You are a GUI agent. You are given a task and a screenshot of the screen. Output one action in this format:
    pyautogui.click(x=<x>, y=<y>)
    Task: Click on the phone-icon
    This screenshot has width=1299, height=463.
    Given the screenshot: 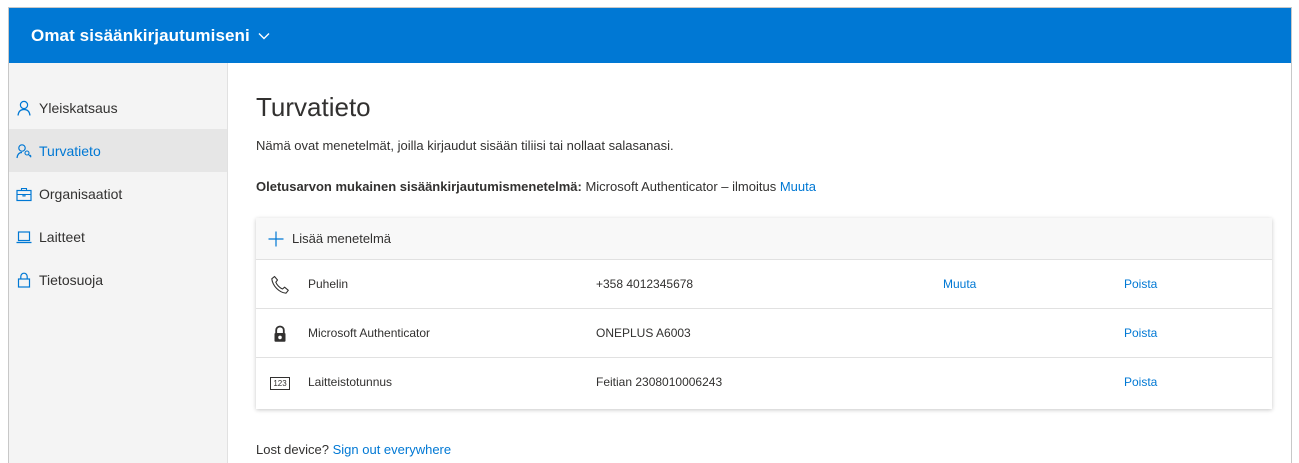 What is the action you would take?
    pyautogui.click(x=280, y=285)
    